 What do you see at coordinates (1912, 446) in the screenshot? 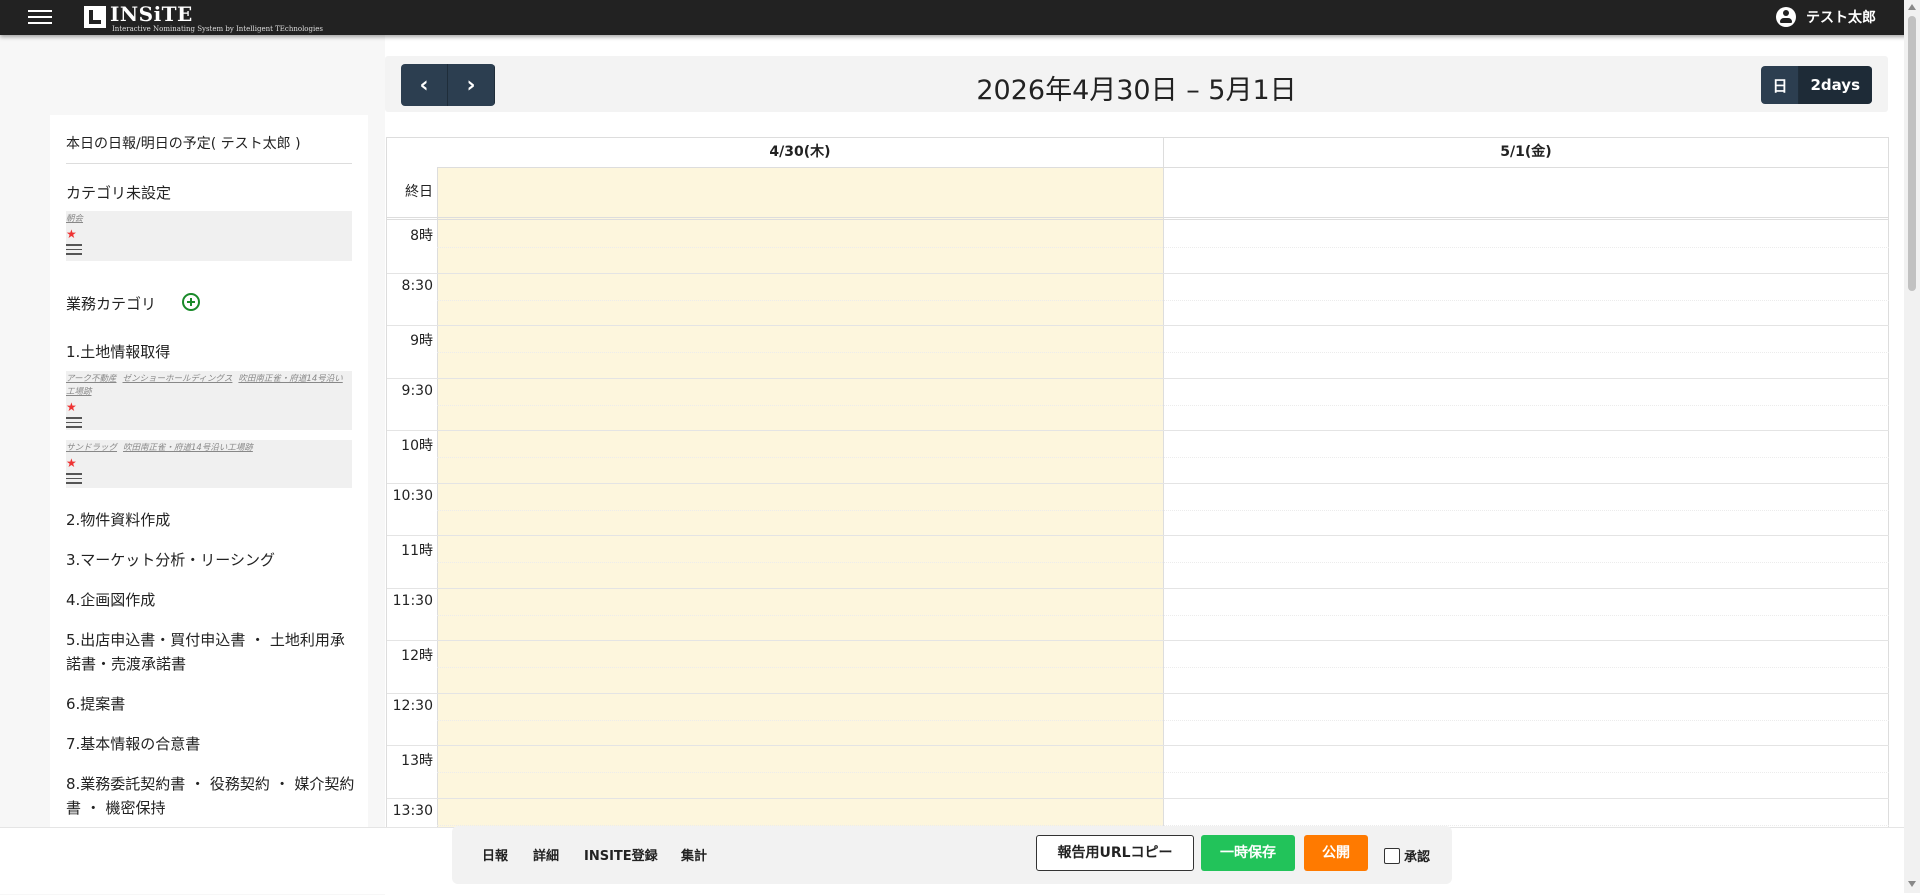
I see `page-scrollbar` at bounding box center [1912, 446].